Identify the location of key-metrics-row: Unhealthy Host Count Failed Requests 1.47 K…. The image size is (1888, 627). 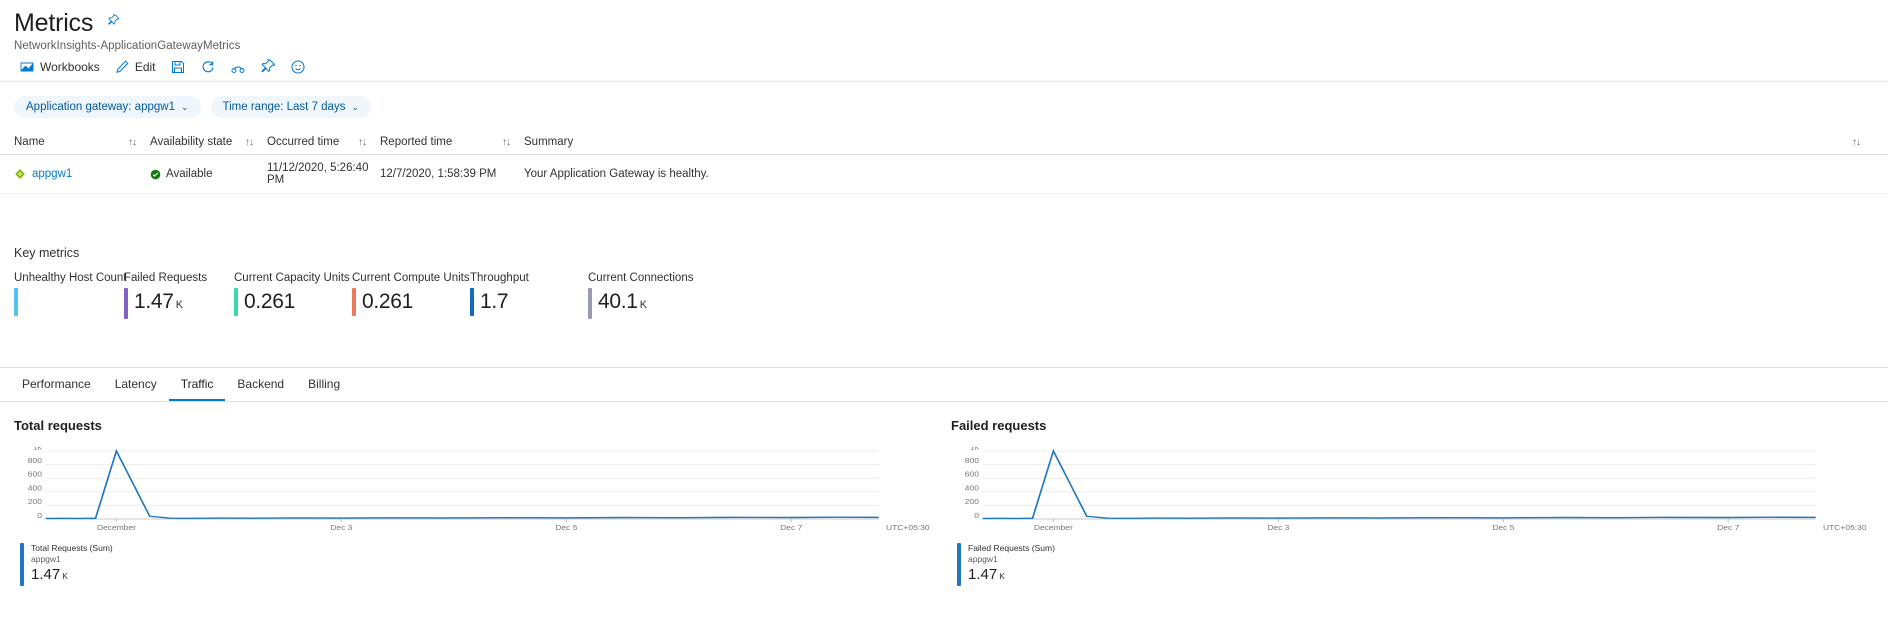
(944, 289).